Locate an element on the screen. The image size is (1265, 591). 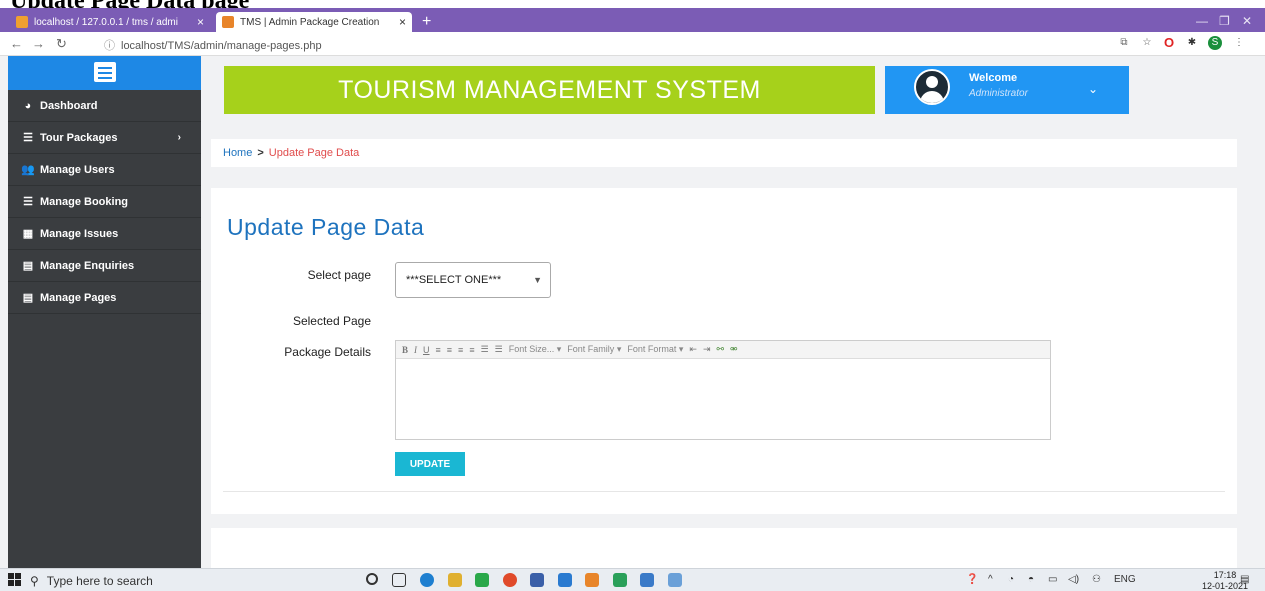
sidebar-item-tour-packages: ☰ Tour Packages › is located at coordinates (104, 138).